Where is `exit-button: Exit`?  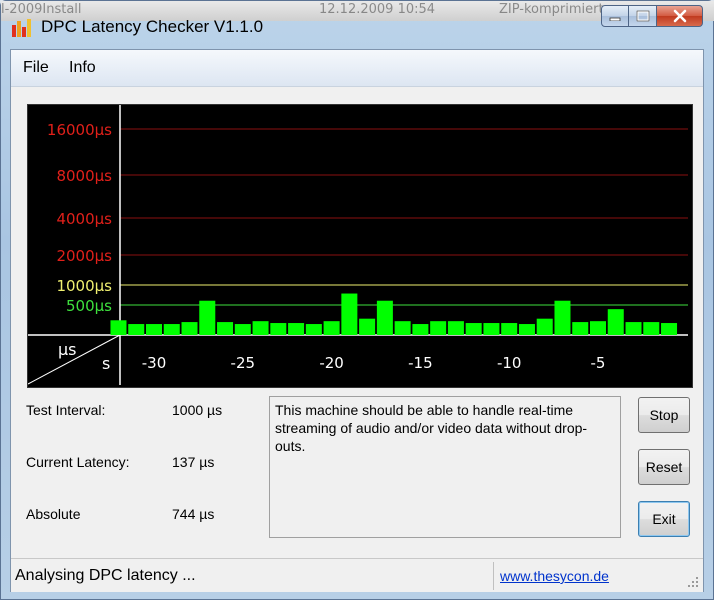 exit-button: Exit is located at coordinates (664, 519).